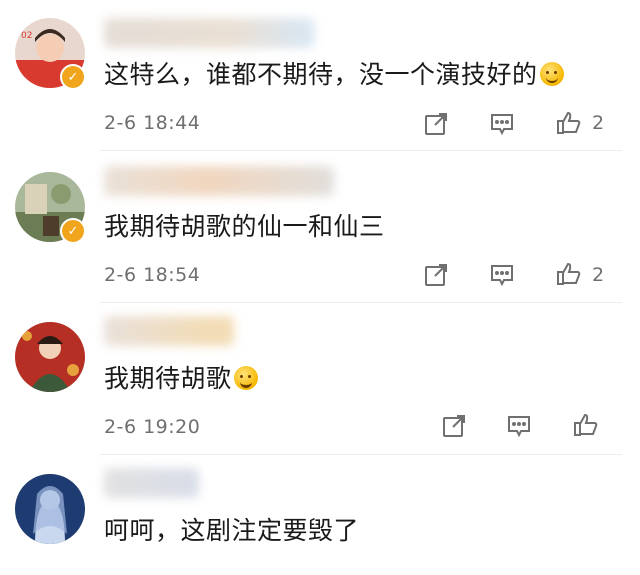 The height and width of the screenshot is (575, 640). What do you see at coordinates (232, 530) in the screenshot?
I see `comment-text: 呵呵，这剧注定要毁了` at bounding box center [232, 530].